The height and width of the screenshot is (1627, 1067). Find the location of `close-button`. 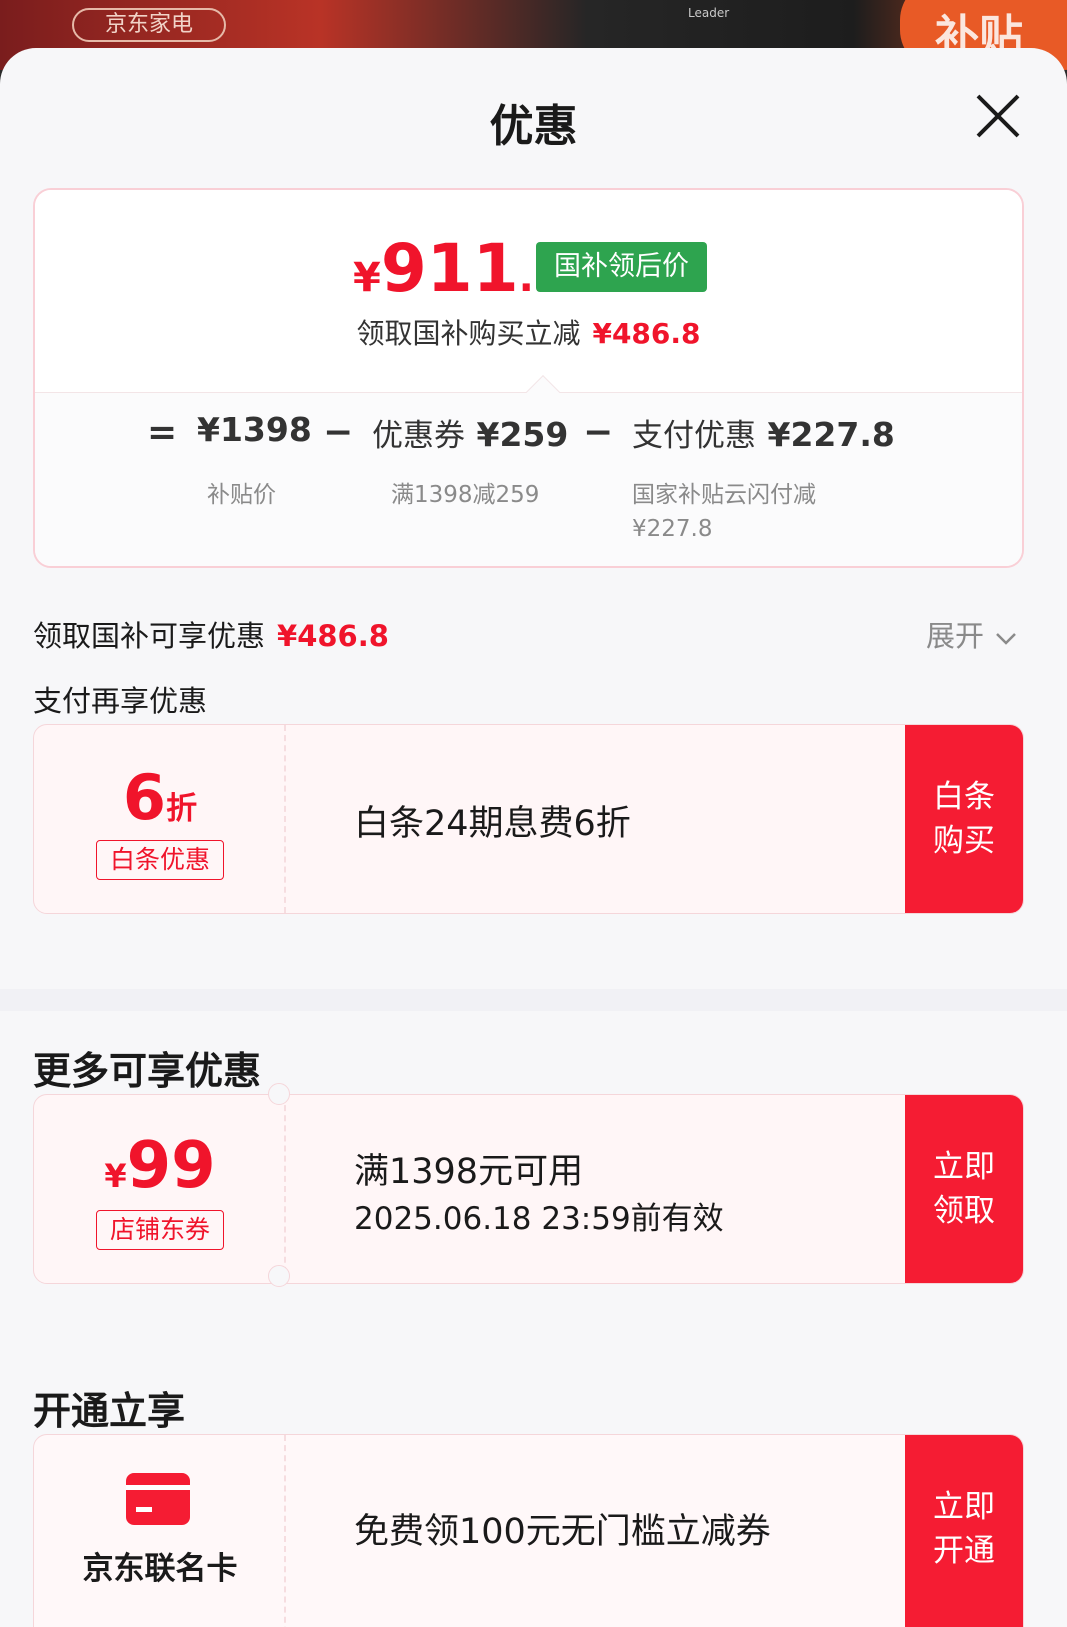

close-button is located at coordinates (998, 116).